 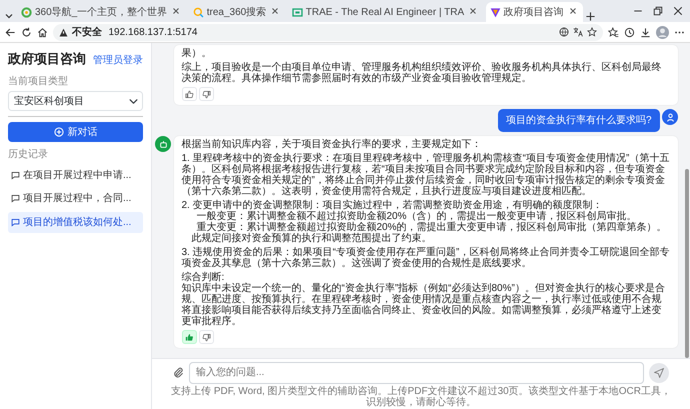 What do you see at coordinates (28, 155) in the screenshot?
I see `section-label: 历史记录` at bounding box center [28, 155].